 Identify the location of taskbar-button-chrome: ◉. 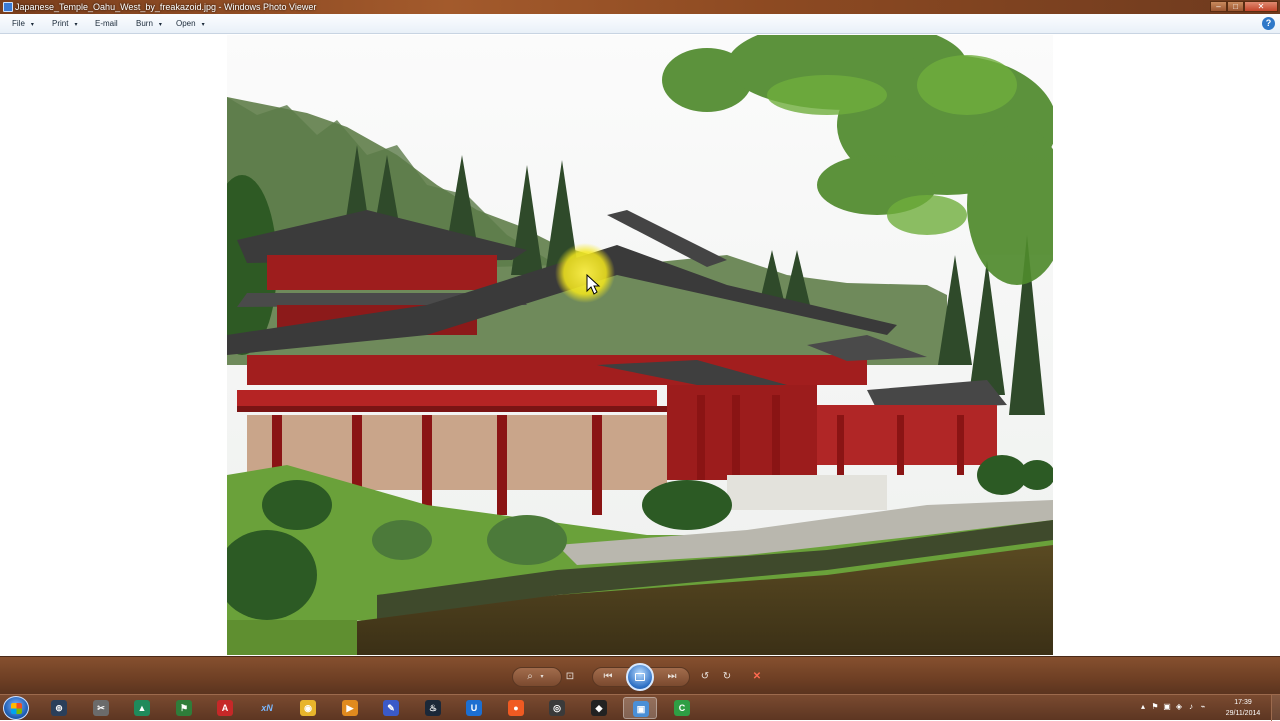
(308, 708).